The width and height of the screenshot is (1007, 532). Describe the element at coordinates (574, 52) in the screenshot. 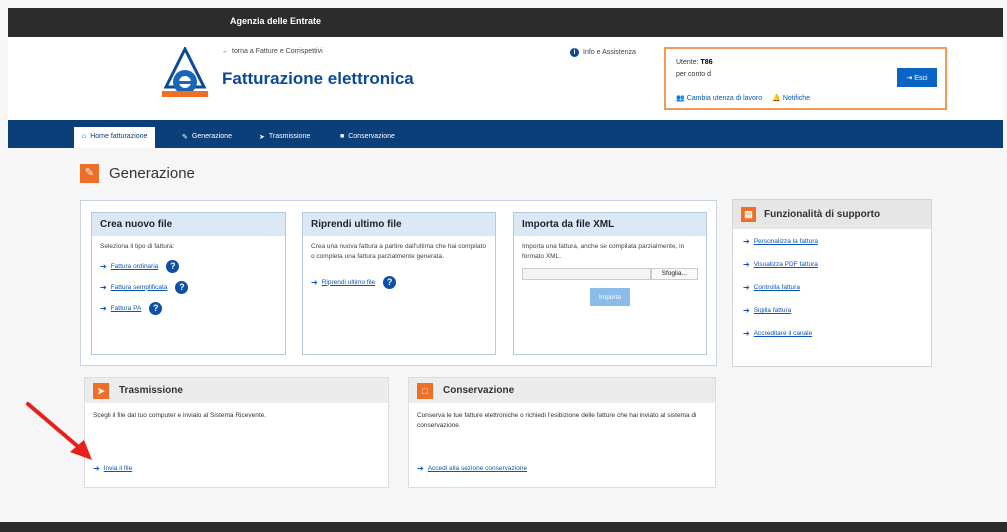

I see `info-icon: i` at that location.